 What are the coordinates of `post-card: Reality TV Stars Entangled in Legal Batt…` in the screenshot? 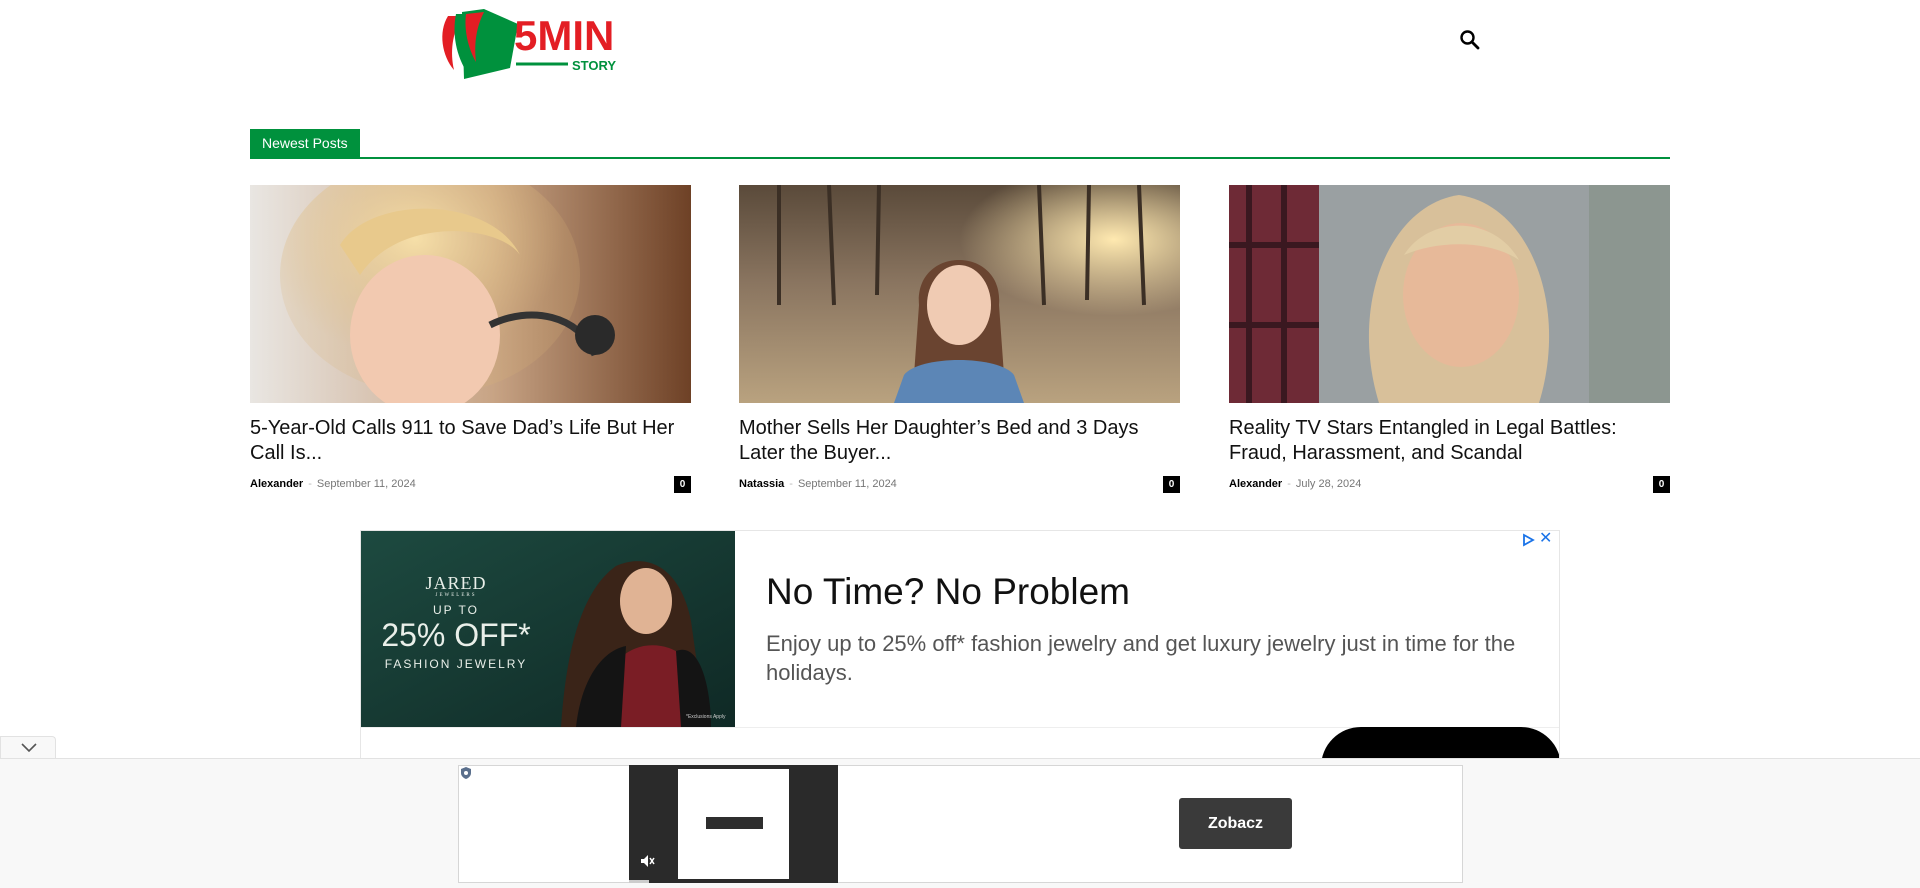 It's located at (1449, 339).